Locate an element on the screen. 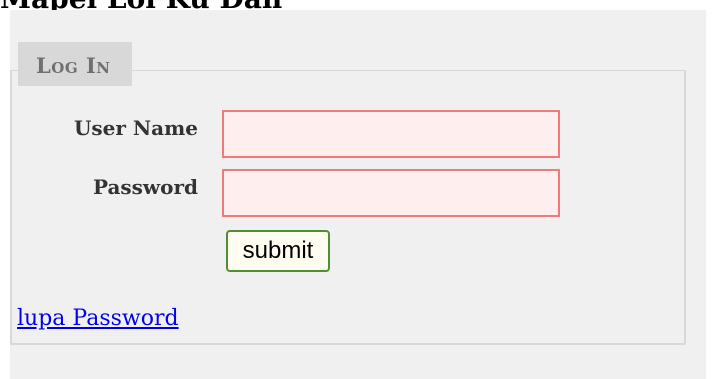  username-label: User Name is located at coordinates (135, 128).